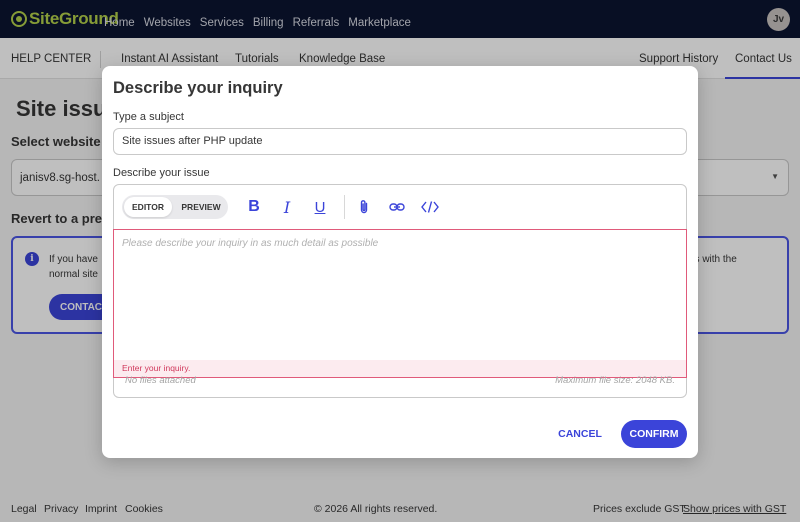 The height and width of the screenshot is (522, 800). I want to click on editor-toolbar: EDITOR PREVIEW B I U, so click(400, 207).